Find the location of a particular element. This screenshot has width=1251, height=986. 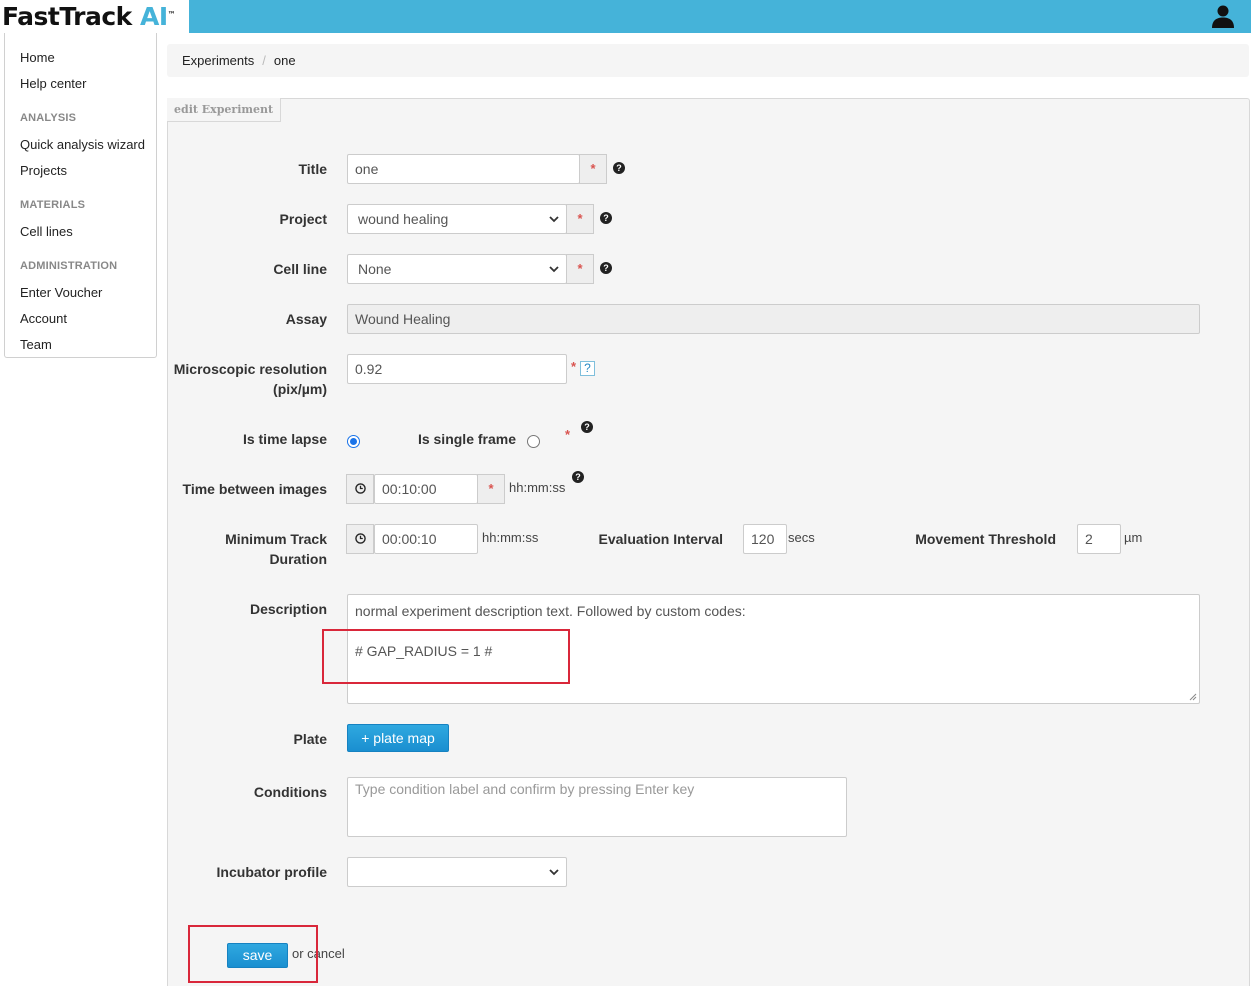

incubator-label: Incubator profile is located at coordinates (271, 872).